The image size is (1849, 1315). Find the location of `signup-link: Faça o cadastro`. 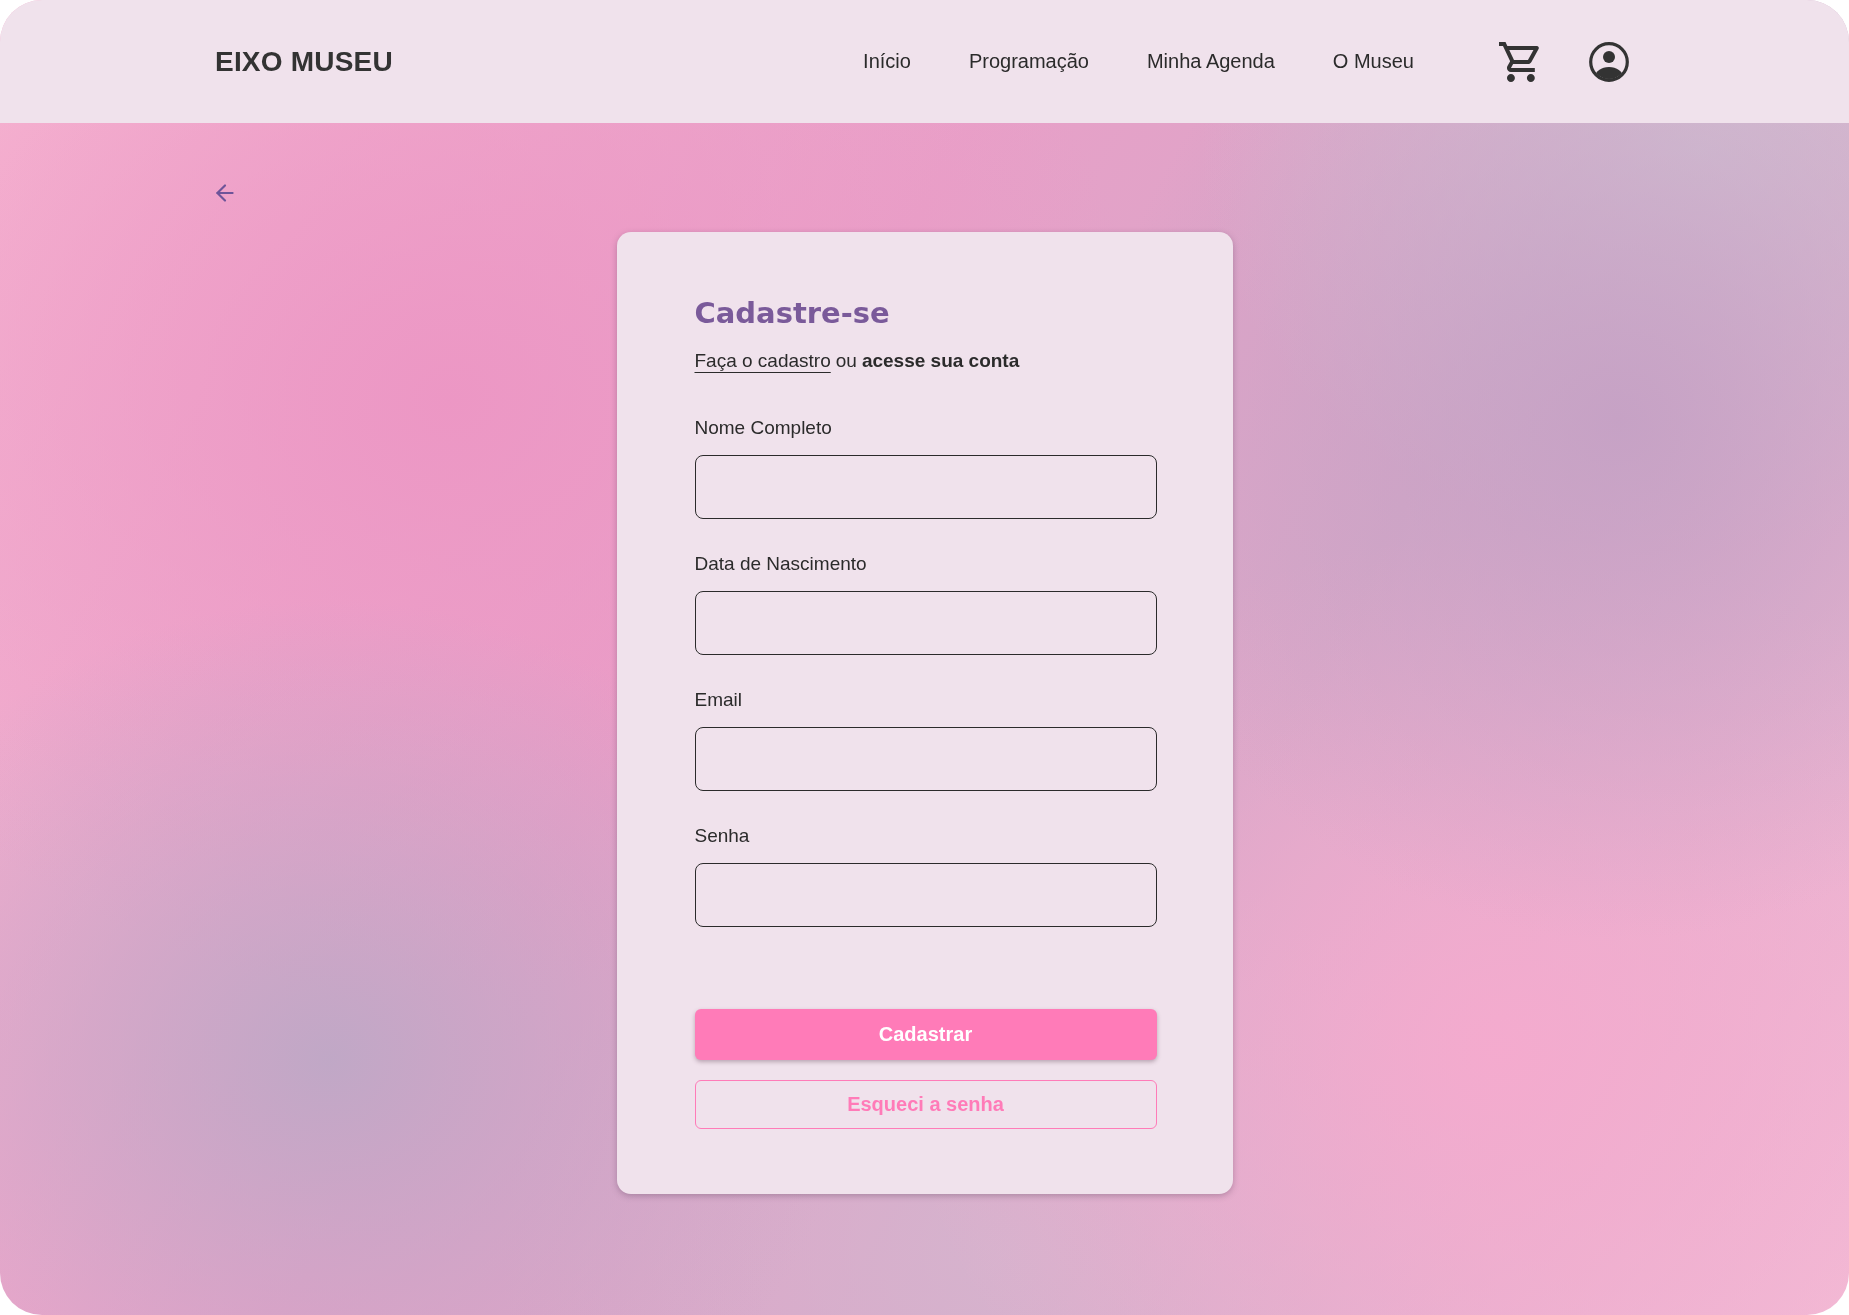

signup-link: Faça o cadastro is located at coordinates (762, 361).